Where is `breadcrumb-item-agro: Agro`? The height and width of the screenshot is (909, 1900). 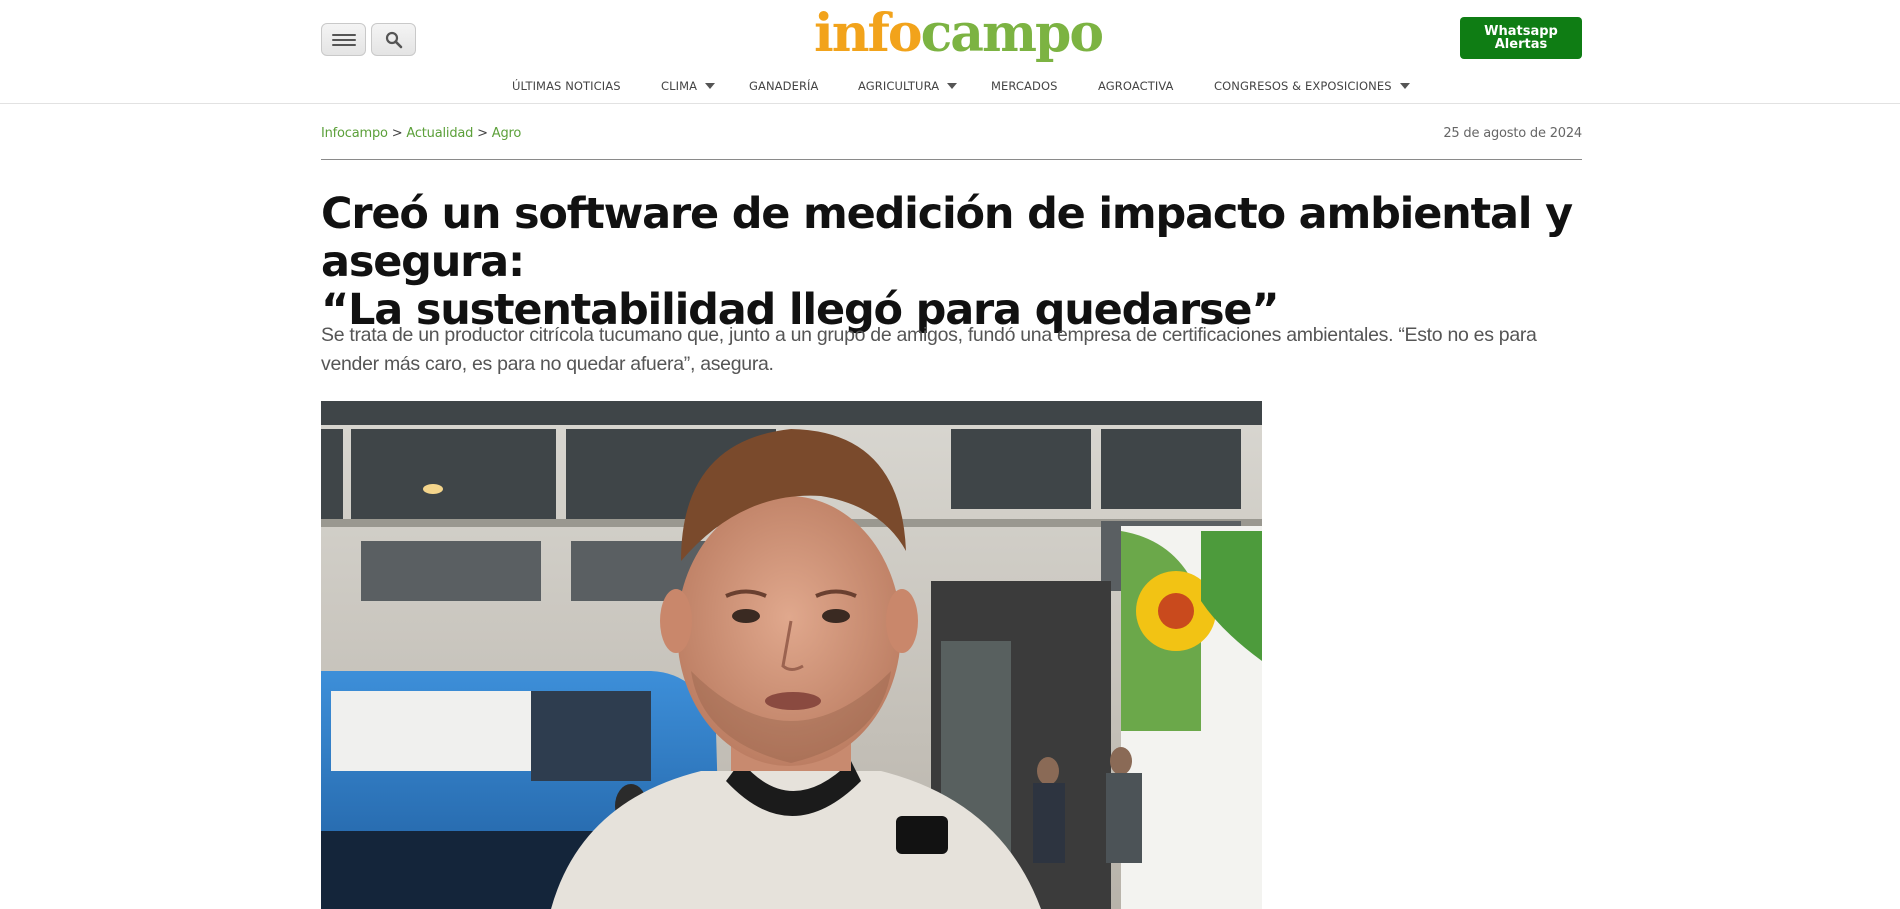 breadcrumb-item-agro: Agro is located at coordinates (507, 133).